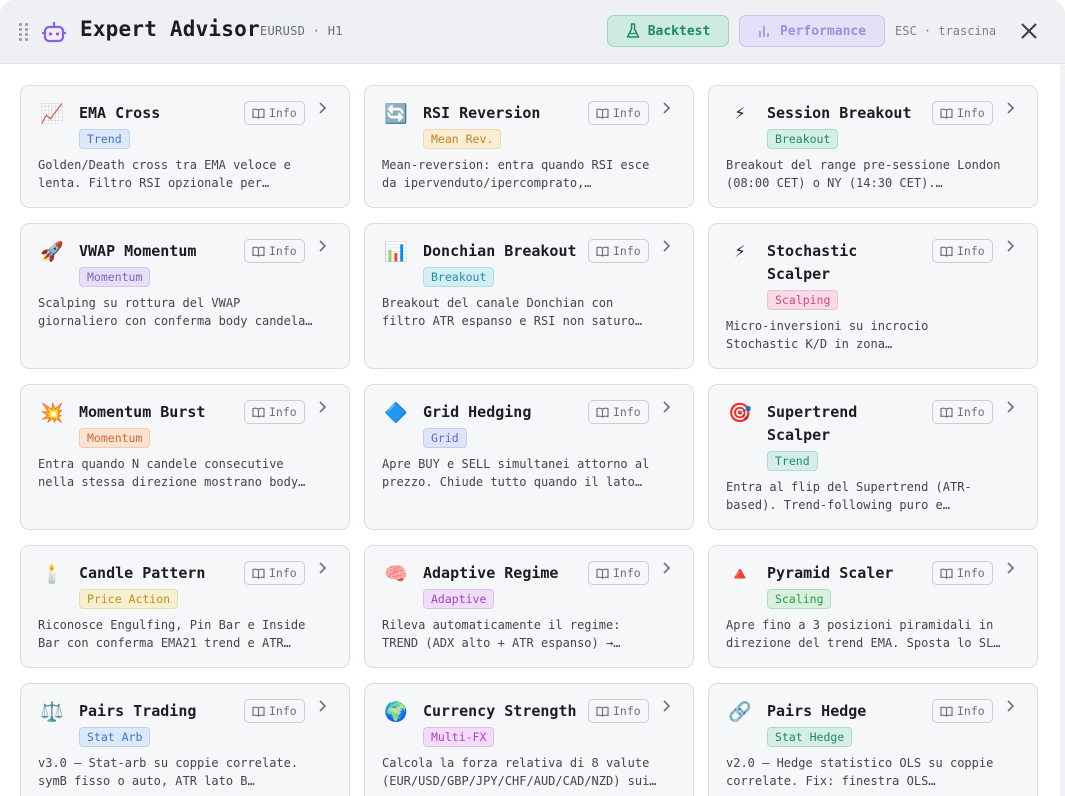  I want to click on category-badge: Trend, so click(104, 139).